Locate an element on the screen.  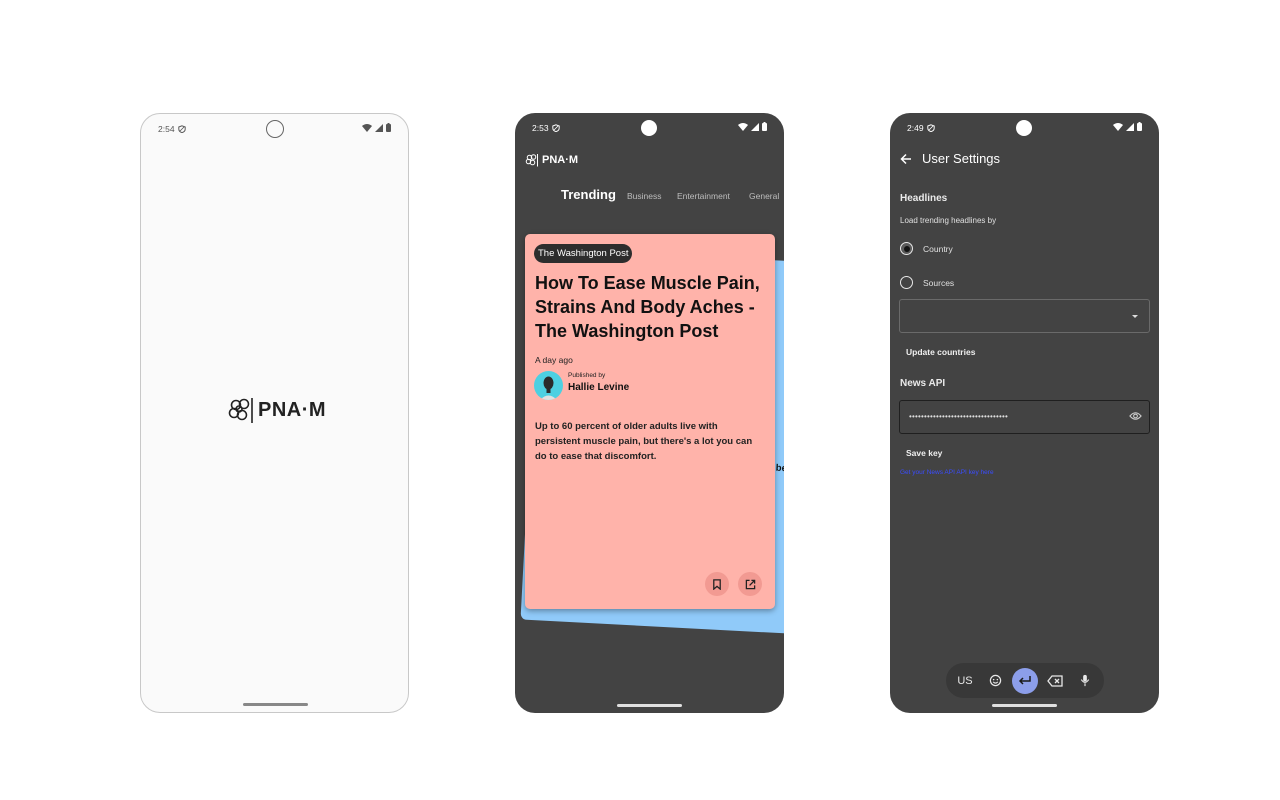
enter-button is located at coordinates (1025, 680).